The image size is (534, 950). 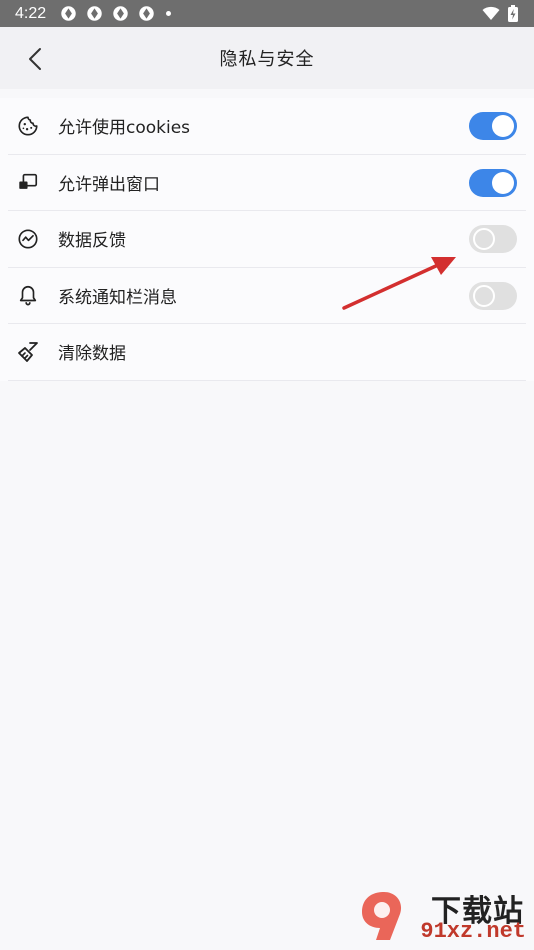 I want to click on broom-icon, so click(x=28, y=352).